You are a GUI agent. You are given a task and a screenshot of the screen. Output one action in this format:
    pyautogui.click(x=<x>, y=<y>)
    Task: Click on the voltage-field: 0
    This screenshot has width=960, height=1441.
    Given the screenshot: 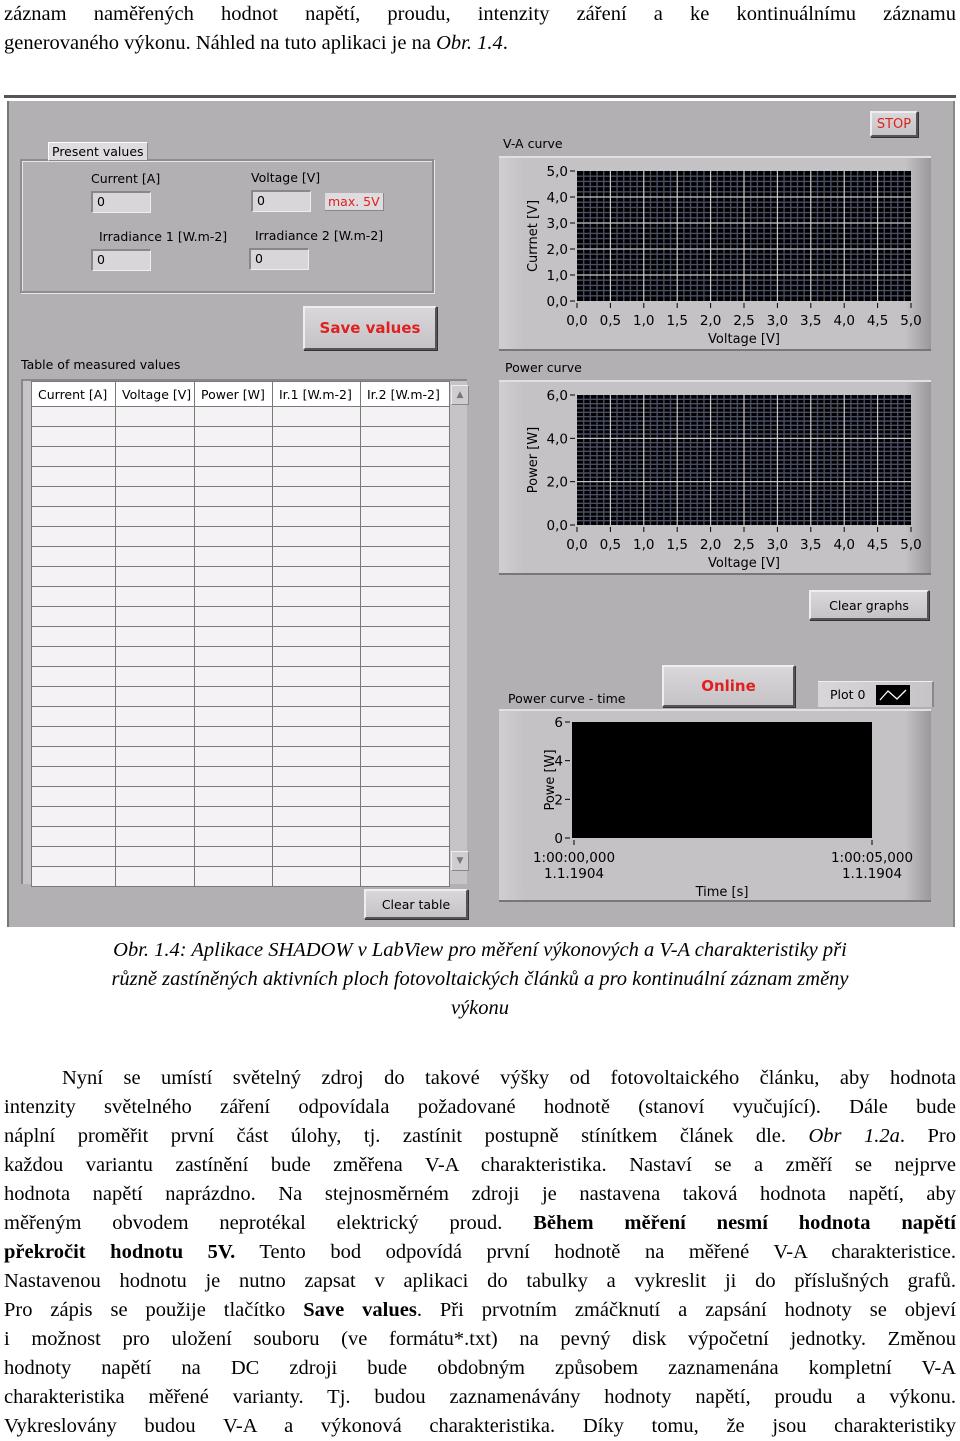 What is the action you would take?
    pyautogui.click(x=281, y=201)
    